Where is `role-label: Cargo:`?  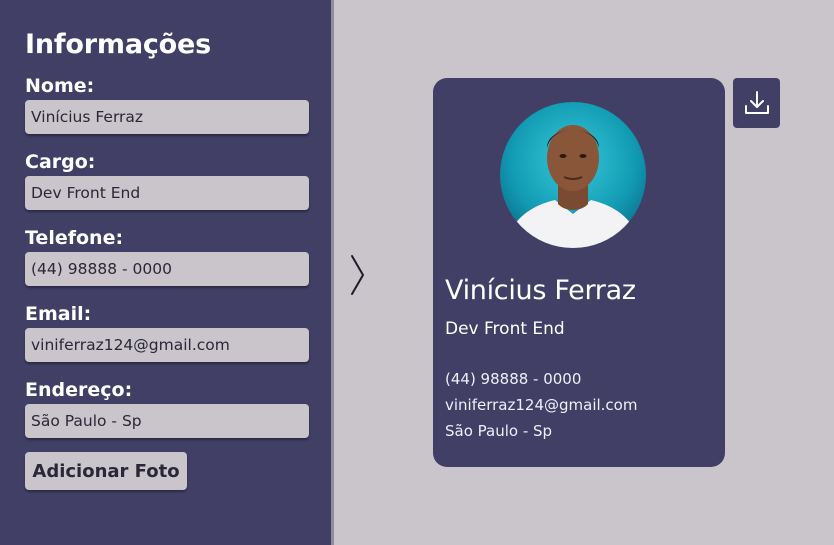 role-label: Cargo: is located at coordinates (60, 162).